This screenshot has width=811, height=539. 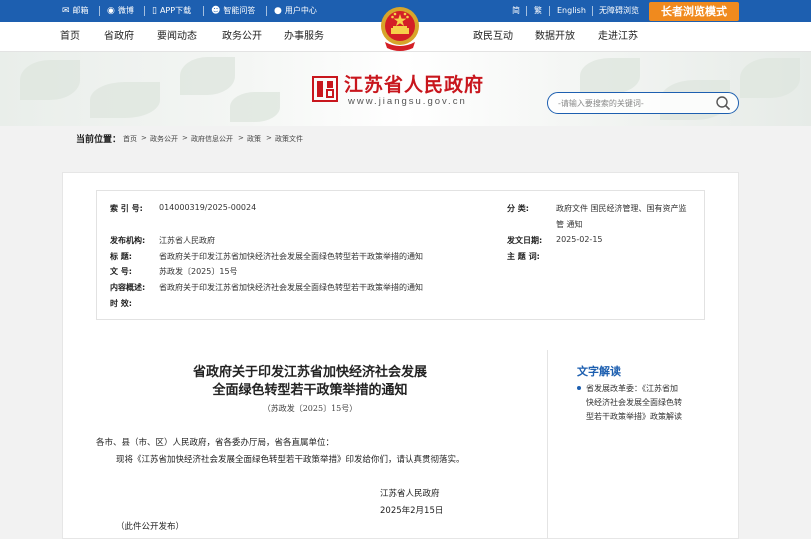 What do you see at coordinates (694, 11) in the screenshot?
I see `elder-mode-button: 长者浏览模式` at bounding box center [694, 11].